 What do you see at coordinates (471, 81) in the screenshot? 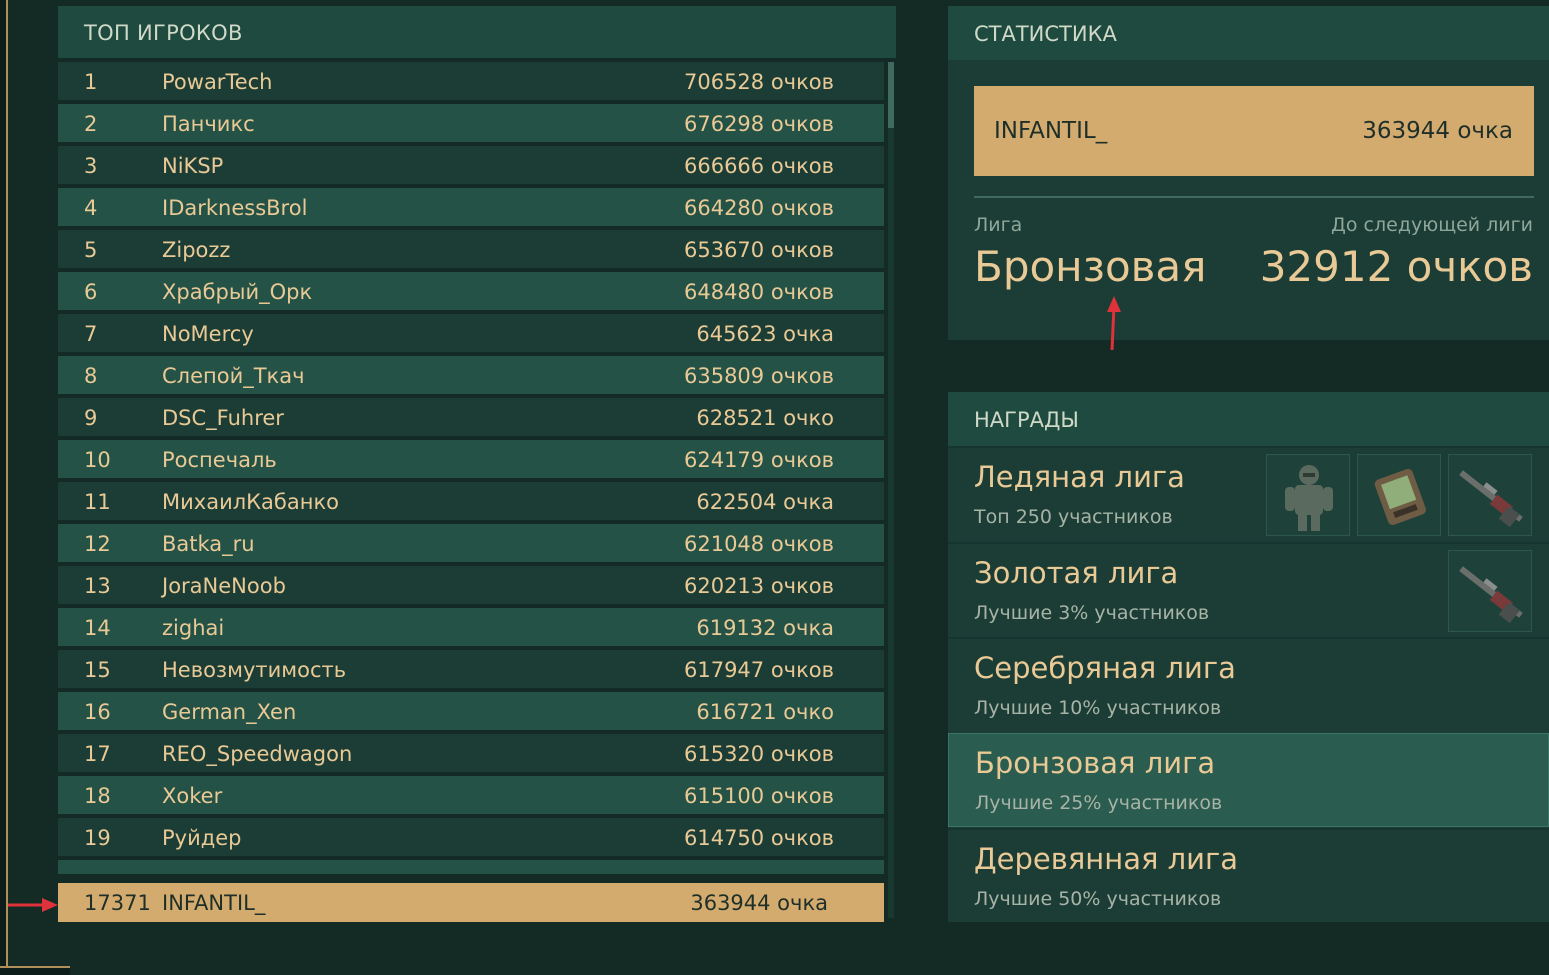
I see `player-row: 1 PowarTech 706528 очков` at bounding box center [471, 81].